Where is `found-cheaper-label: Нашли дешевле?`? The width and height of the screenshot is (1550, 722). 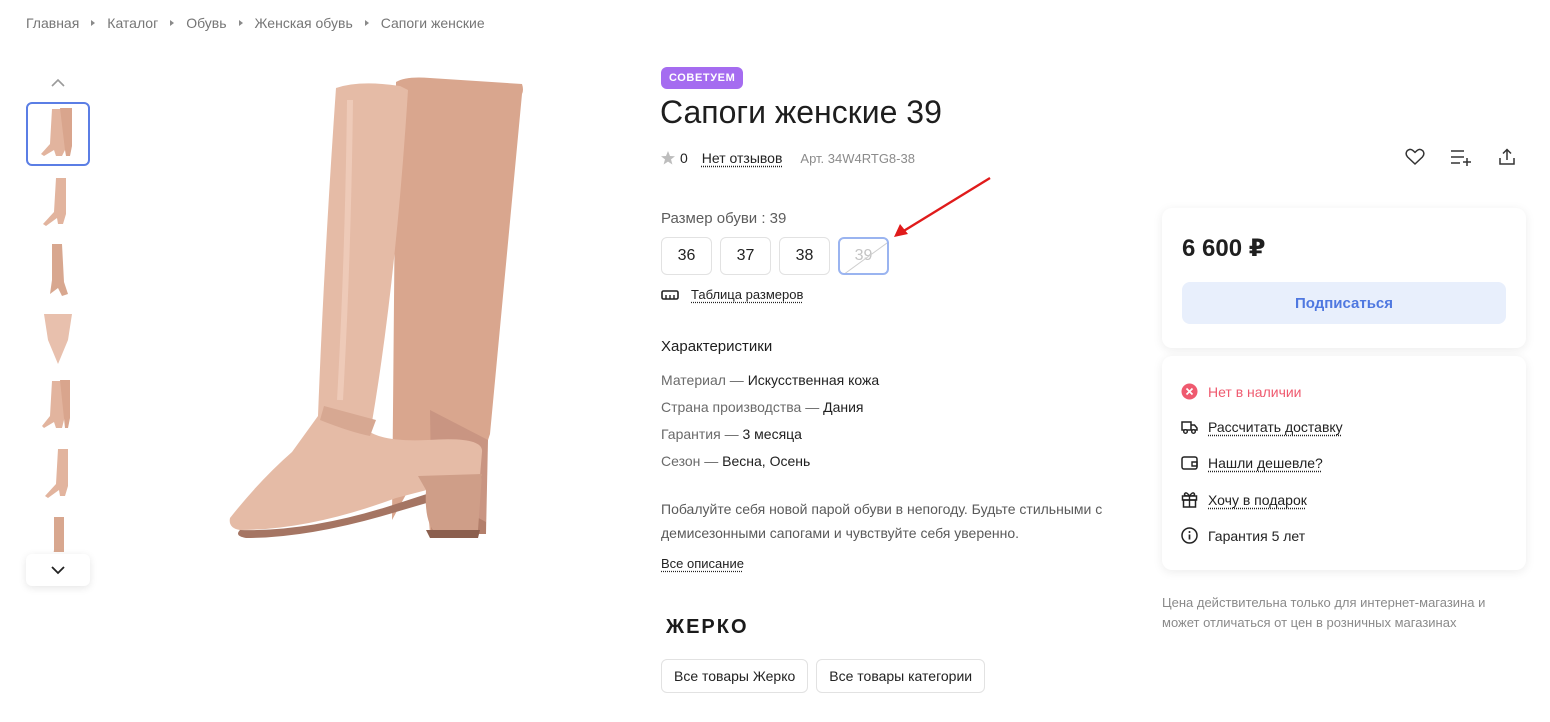 found-cheaper-label: Нашли дешевле? is located at coordinates (1265, 463).